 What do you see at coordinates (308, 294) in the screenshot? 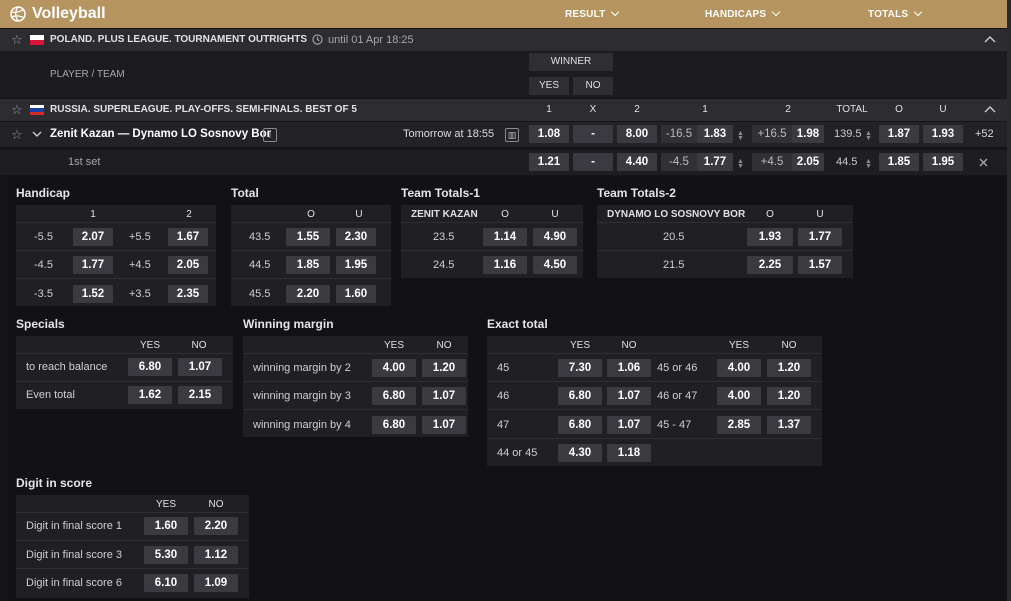
I see `total-odd: 2.20` at bounding box center [308, 294].